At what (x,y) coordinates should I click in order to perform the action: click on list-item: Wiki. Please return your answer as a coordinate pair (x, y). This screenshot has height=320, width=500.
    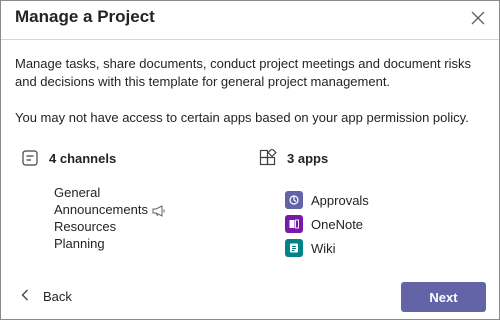
    Looking at the image, I should click on (327, 248).